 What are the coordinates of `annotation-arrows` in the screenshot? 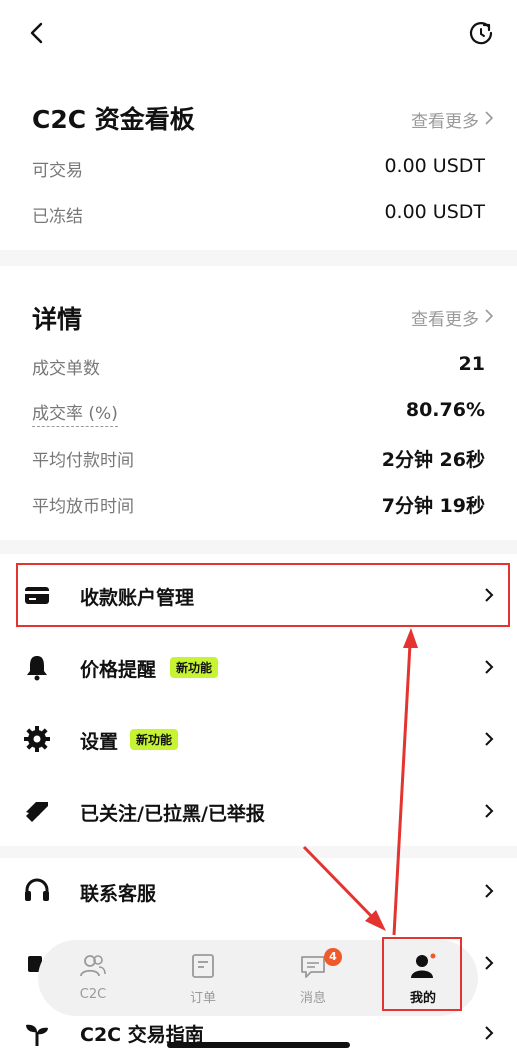 It's located at (360, 782).